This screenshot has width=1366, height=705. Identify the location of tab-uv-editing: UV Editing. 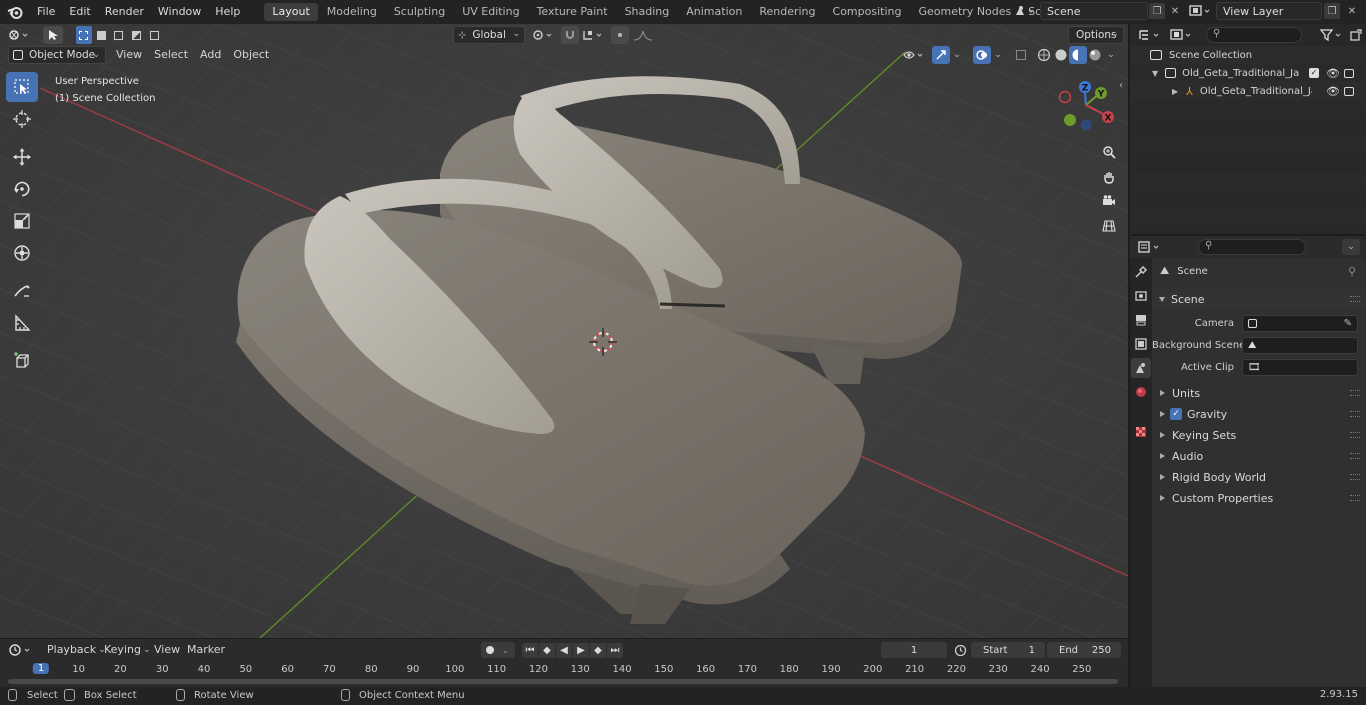
(490, 12).